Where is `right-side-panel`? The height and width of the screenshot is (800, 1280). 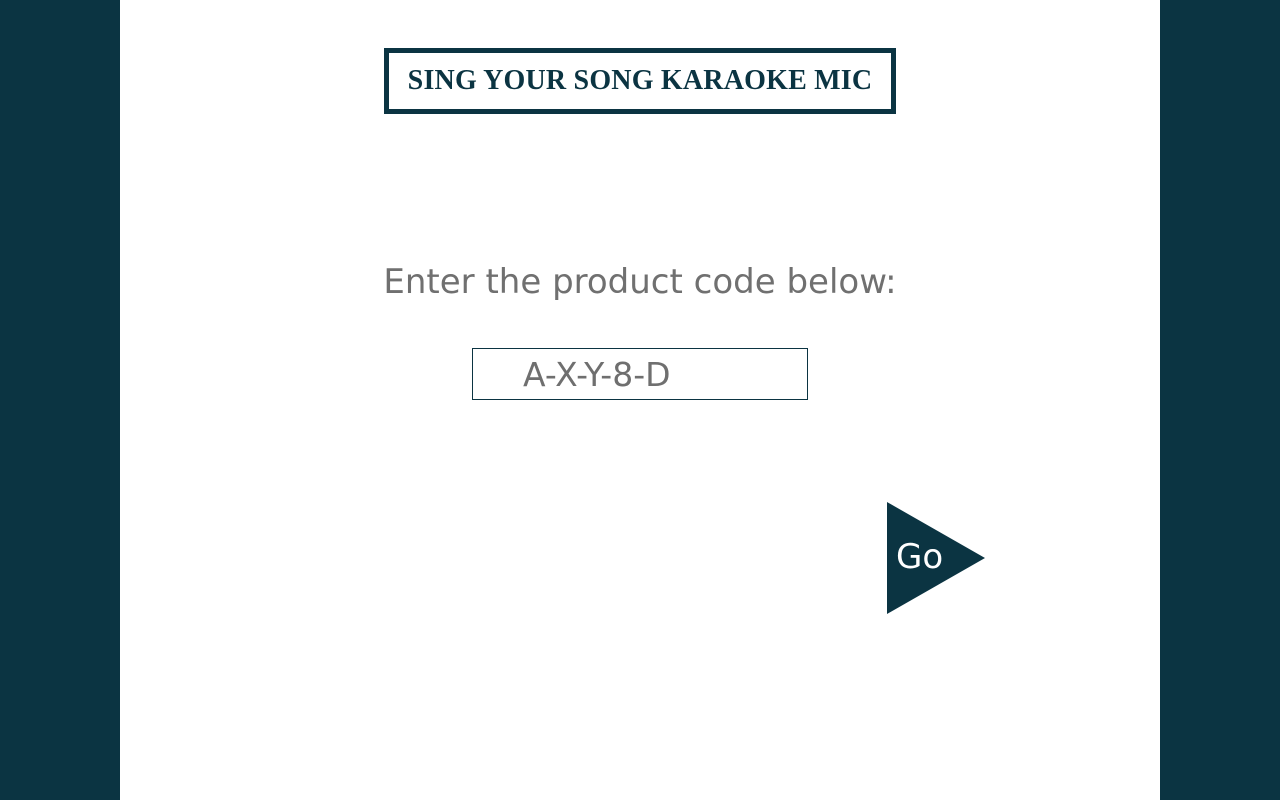 right-side-panel is located at coordinates (1220, 400).